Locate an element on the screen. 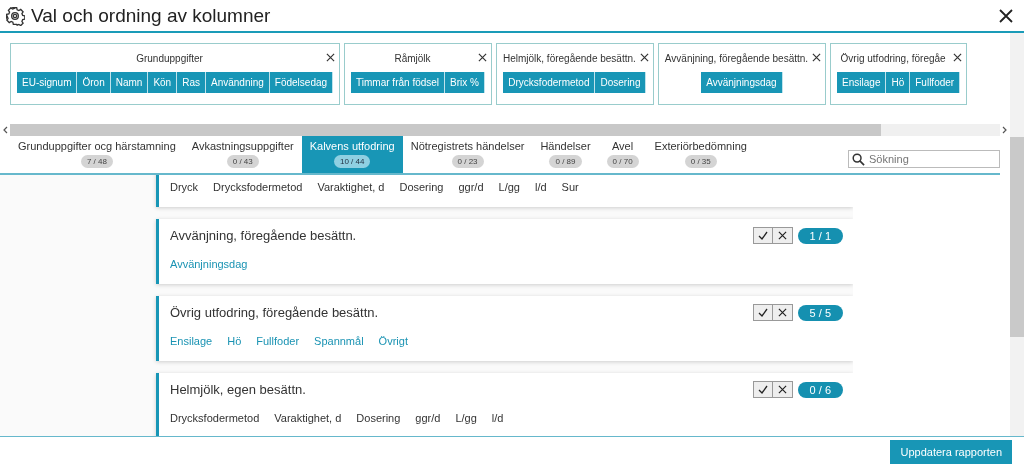 The image size is (1024, 467). column-chip: Användning is located at coordinates (238, 82).